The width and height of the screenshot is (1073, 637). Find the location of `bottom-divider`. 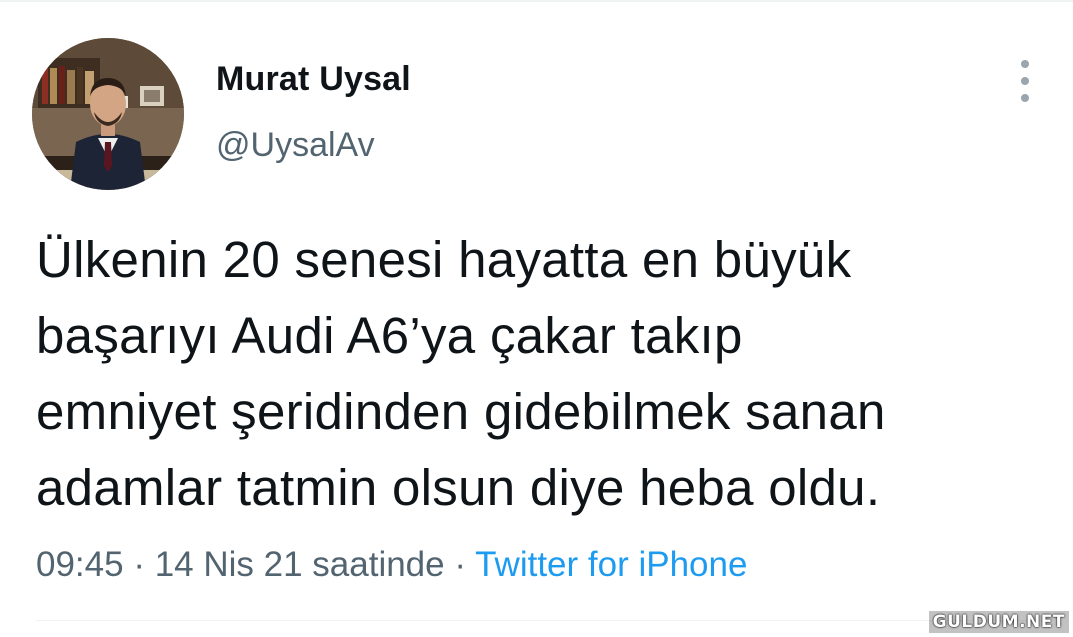

bottom-divider is located at coordinates (541, 620).